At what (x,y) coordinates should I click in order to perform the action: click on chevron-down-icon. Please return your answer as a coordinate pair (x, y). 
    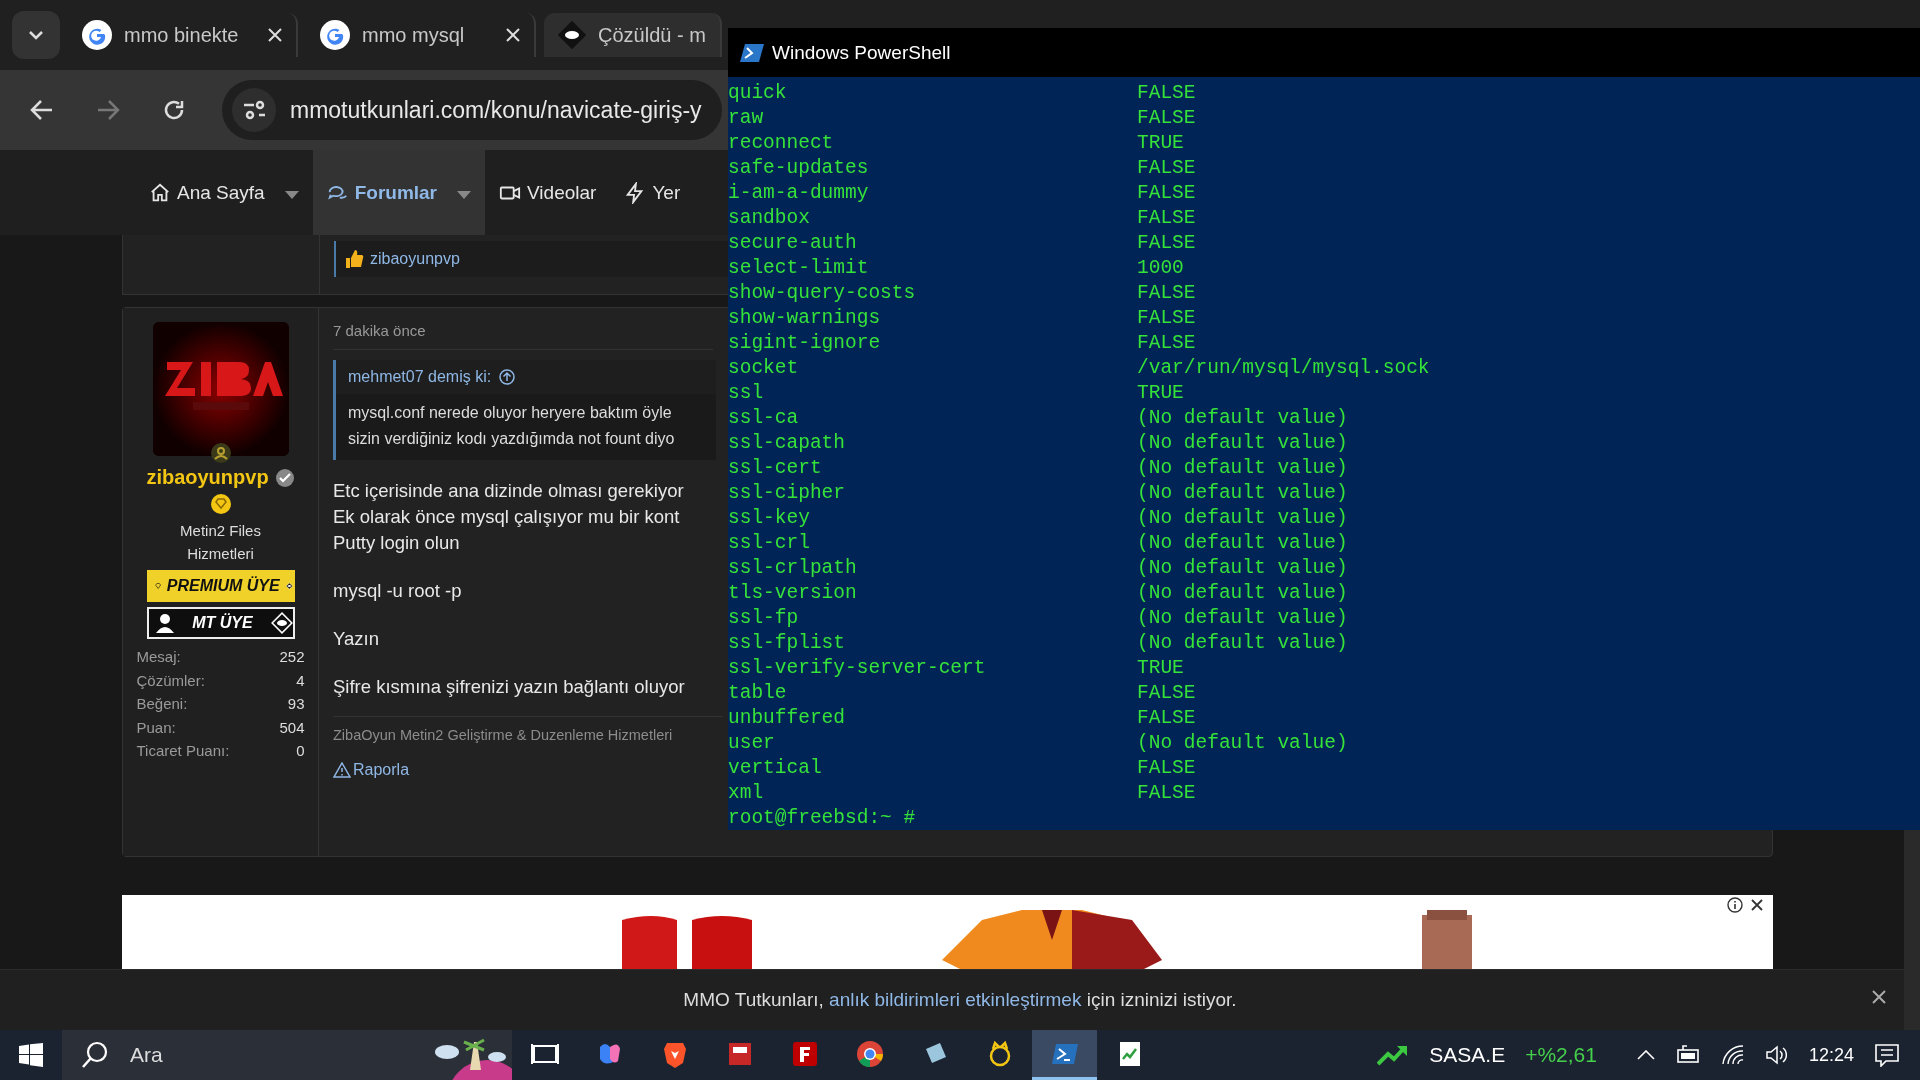
    Looking at the image, I should click on (36, 35).